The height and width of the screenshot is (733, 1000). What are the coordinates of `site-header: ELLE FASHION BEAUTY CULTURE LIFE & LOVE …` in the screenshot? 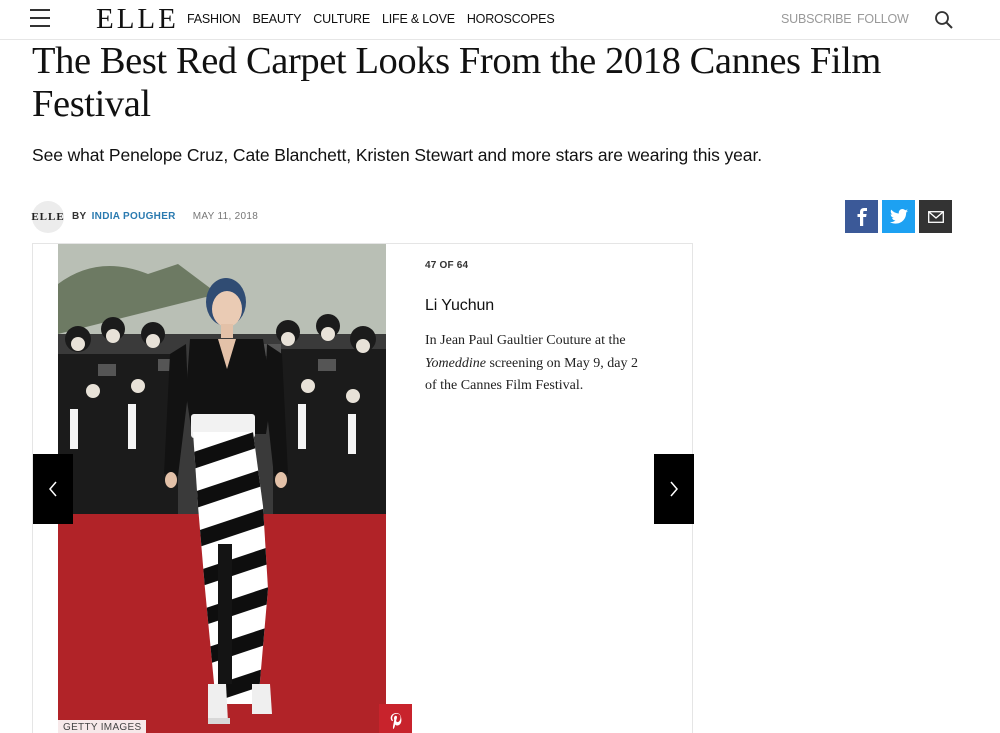 It's located at (500, 20).